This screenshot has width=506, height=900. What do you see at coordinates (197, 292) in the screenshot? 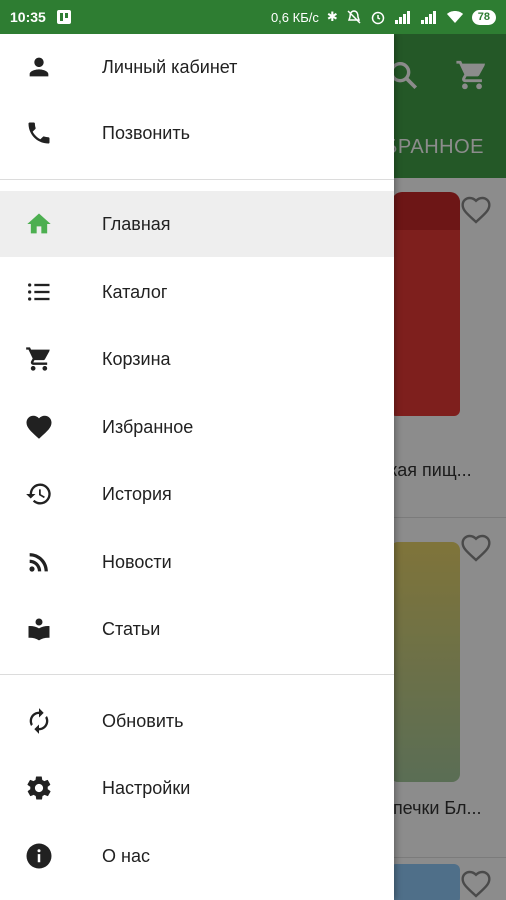
I see `menu-item-catalog: Каталог` at bounding box center [197, 292].